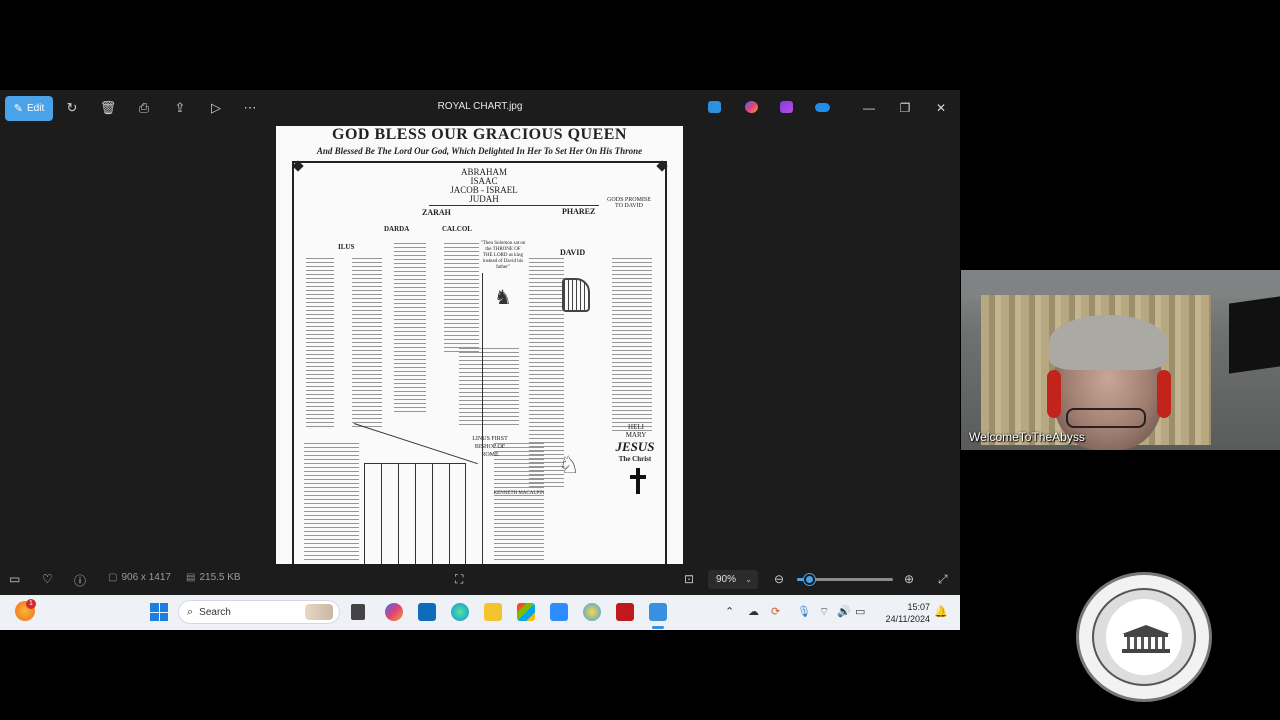 The height and width of the screenshot is (720, 1280). What do you see at coordinates (869, 108) in the screenshot?
I see `minimize-button: —` at bounding box center [869, 108].